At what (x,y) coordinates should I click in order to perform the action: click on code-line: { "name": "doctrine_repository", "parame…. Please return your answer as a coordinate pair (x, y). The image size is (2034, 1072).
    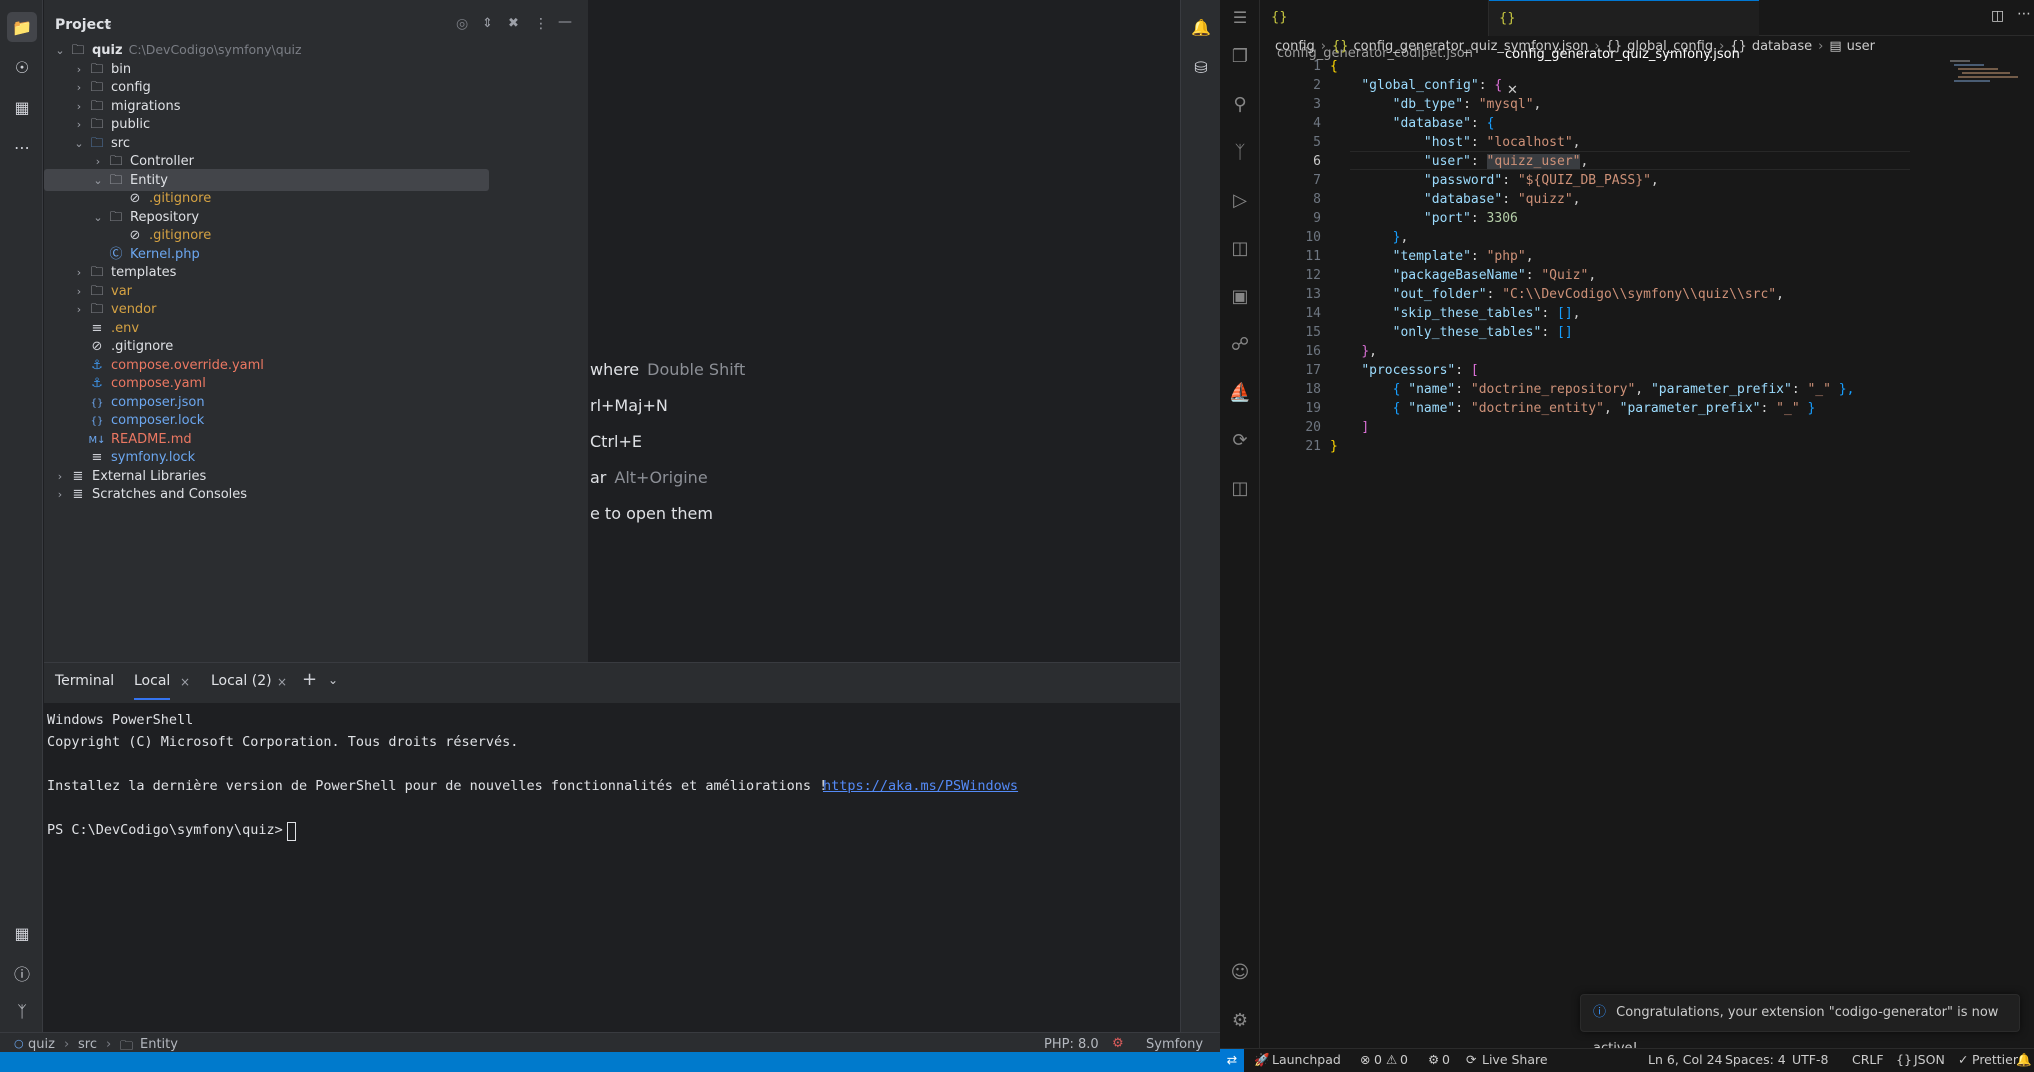
    Looking at the image, I should click on (1592, 389).